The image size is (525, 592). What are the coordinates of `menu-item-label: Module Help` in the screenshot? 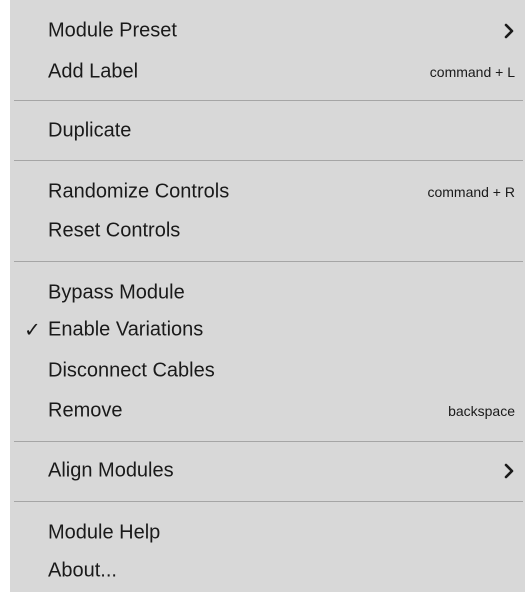 It's located at (104, 532).